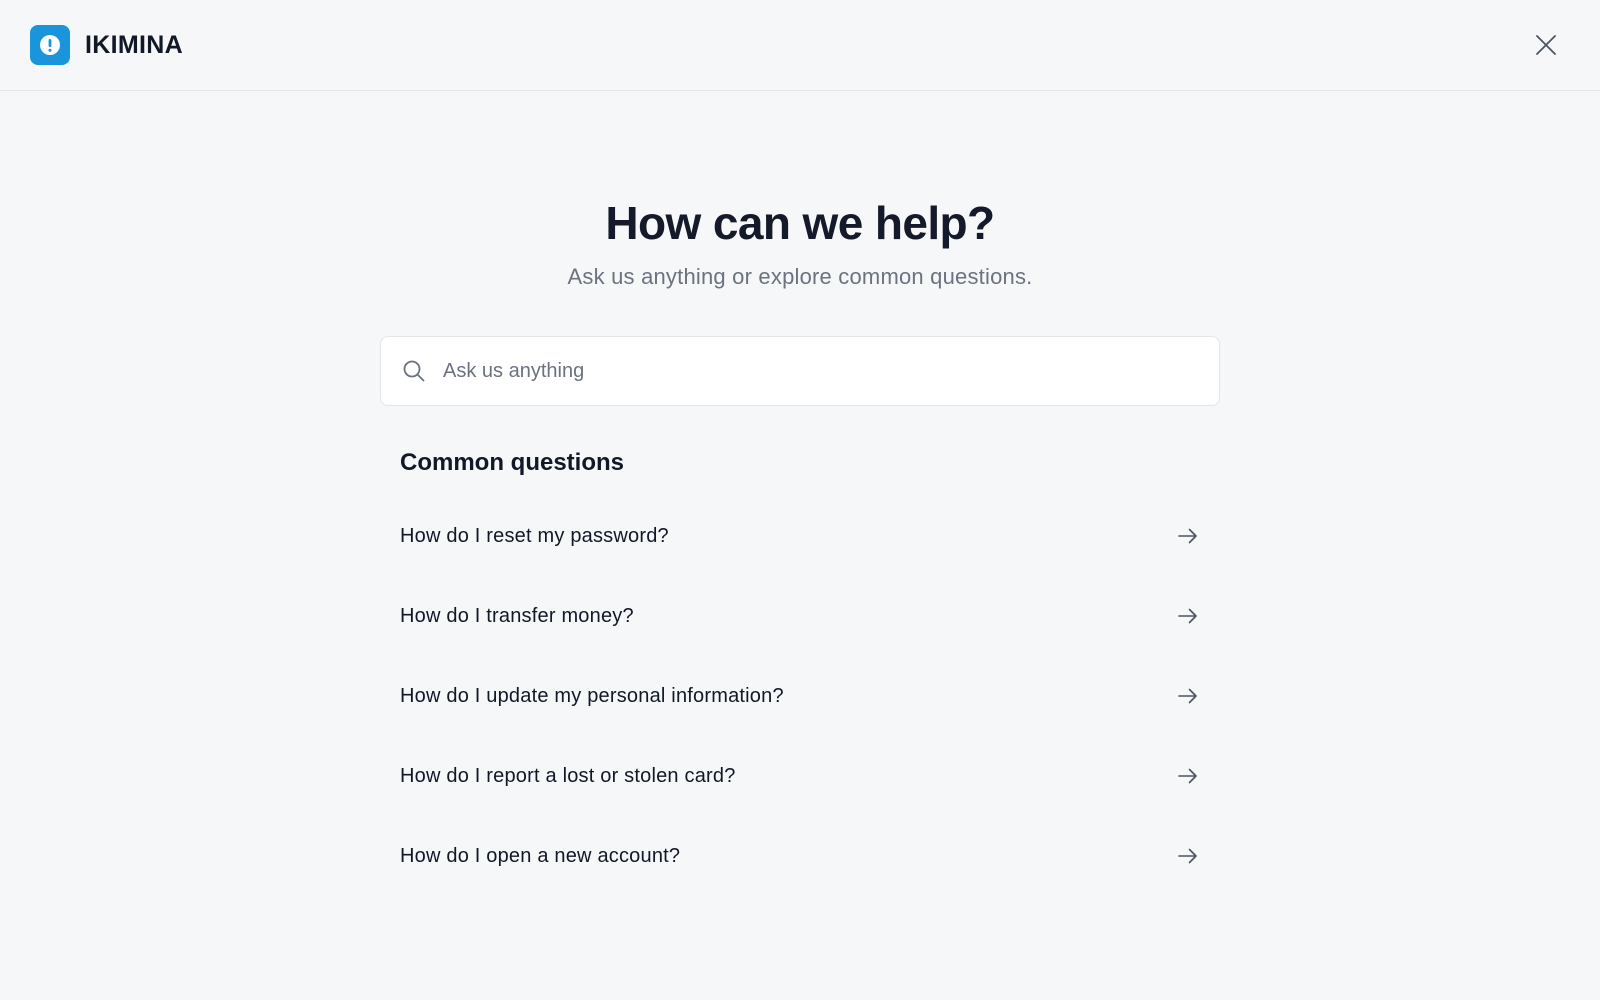 Image resolution: width=1600 pixels, height=1000 pixels. Describe the element at coordinates (414, 371) in the screenshot. I see `search-icon` at that location.